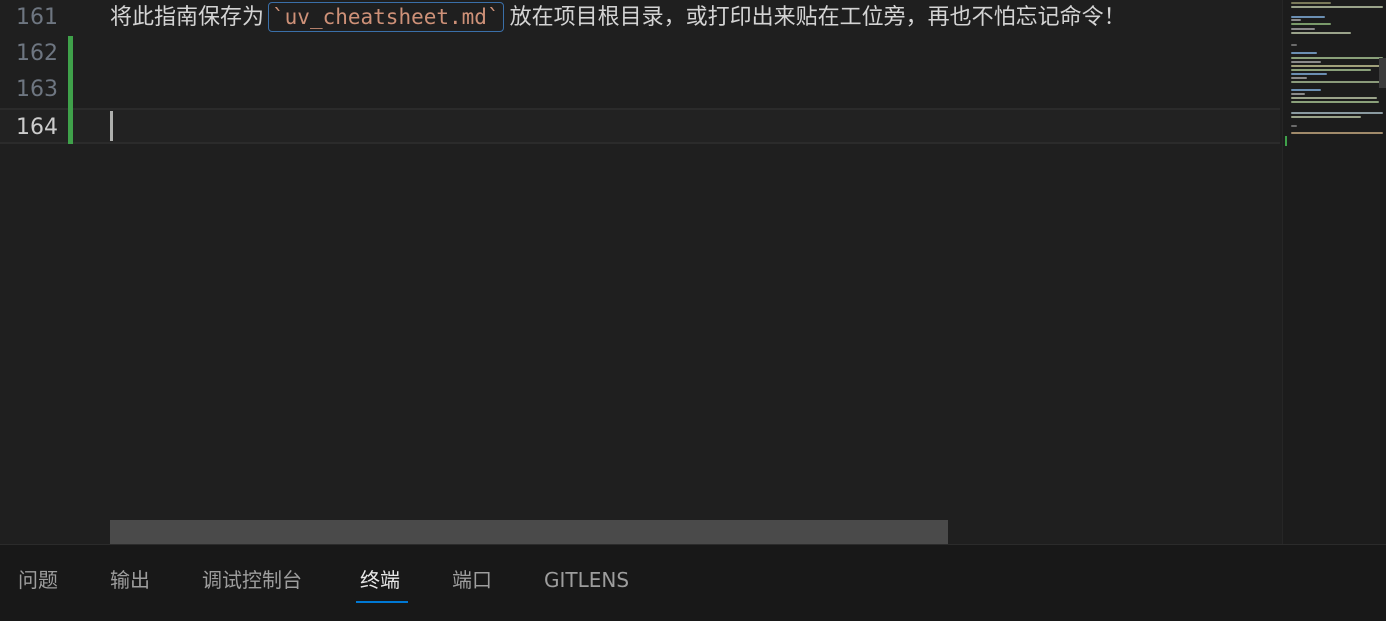 The width and height of the screenshot is (1386, 621). What do you see at coordinates (693, 582) in the screenshot?
I see `panel-tab-bar: 问题 输出 调试控制台 终端 端口 GITLENS` at bounding box center [693, 582].